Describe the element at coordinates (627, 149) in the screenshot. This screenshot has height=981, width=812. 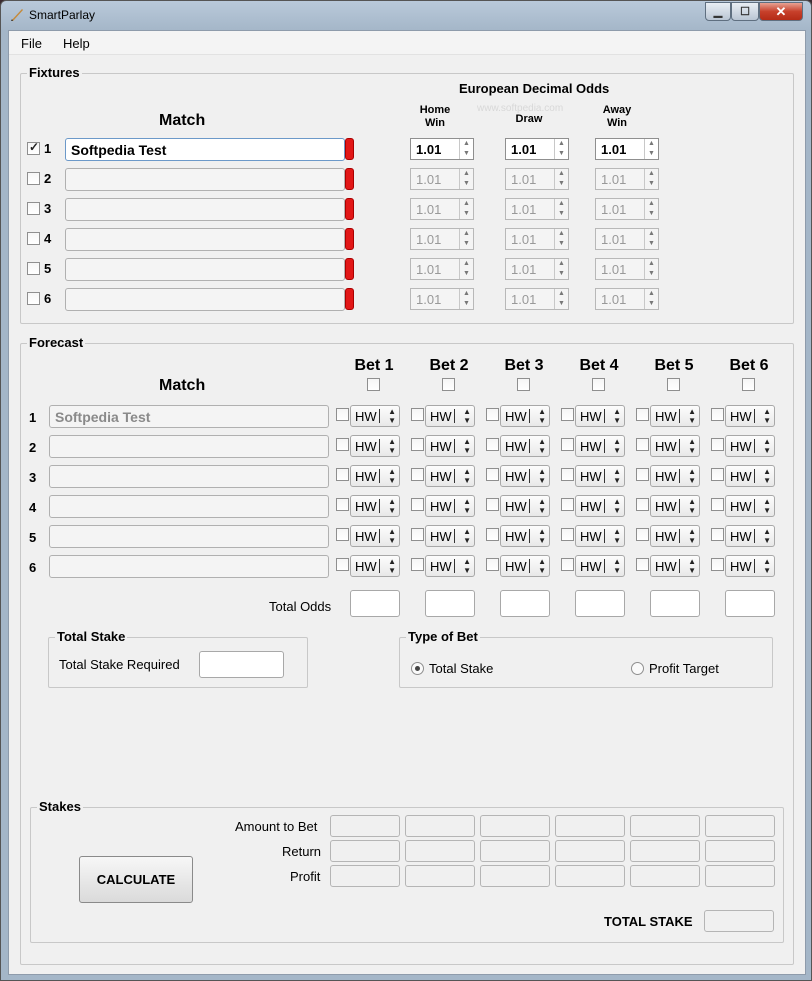
I see `away-odds-spinner: 1.01 ▲ ▼` at that location.